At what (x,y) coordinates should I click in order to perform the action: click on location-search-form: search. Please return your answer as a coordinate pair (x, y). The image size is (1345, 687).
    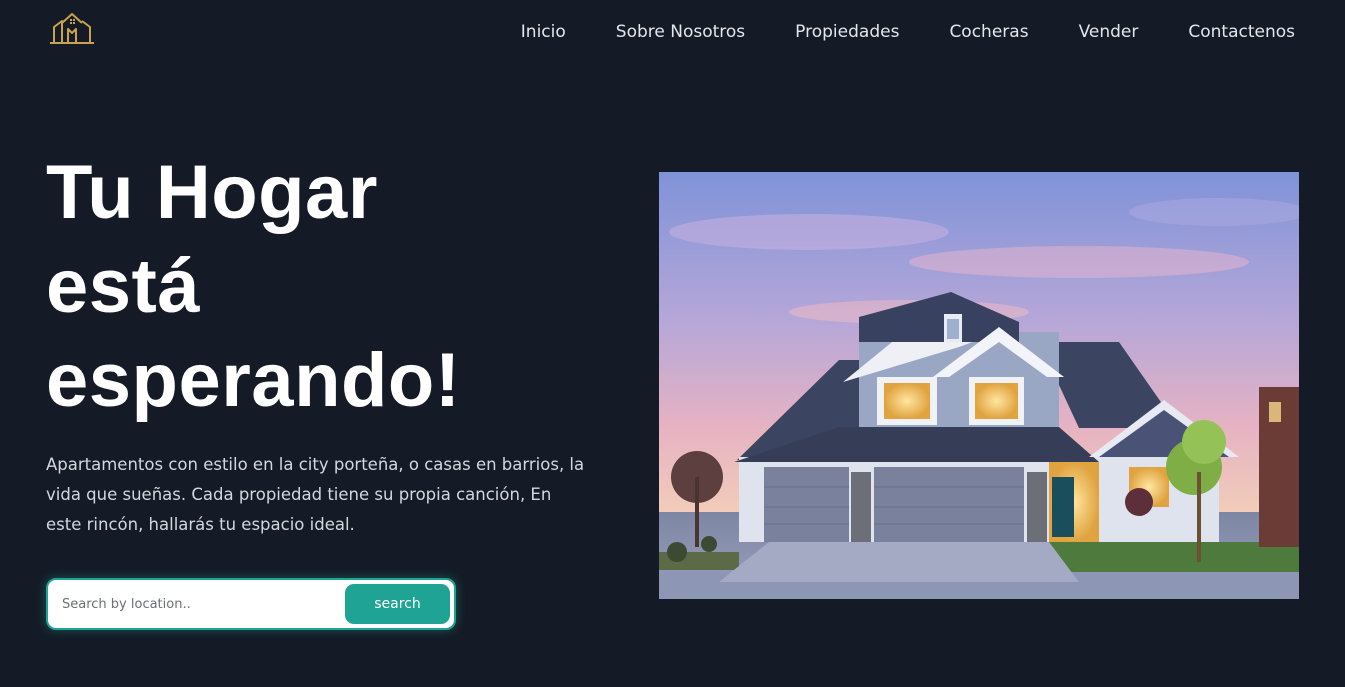
    Looking at the image, I should click on (251, 604).